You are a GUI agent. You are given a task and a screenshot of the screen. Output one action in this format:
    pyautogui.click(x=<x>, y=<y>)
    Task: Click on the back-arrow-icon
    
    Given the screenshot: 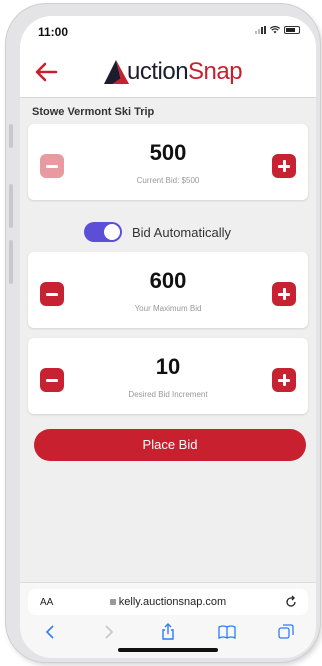 What is the action you would take?
    pyautogui.click(x=46, y=72)
    